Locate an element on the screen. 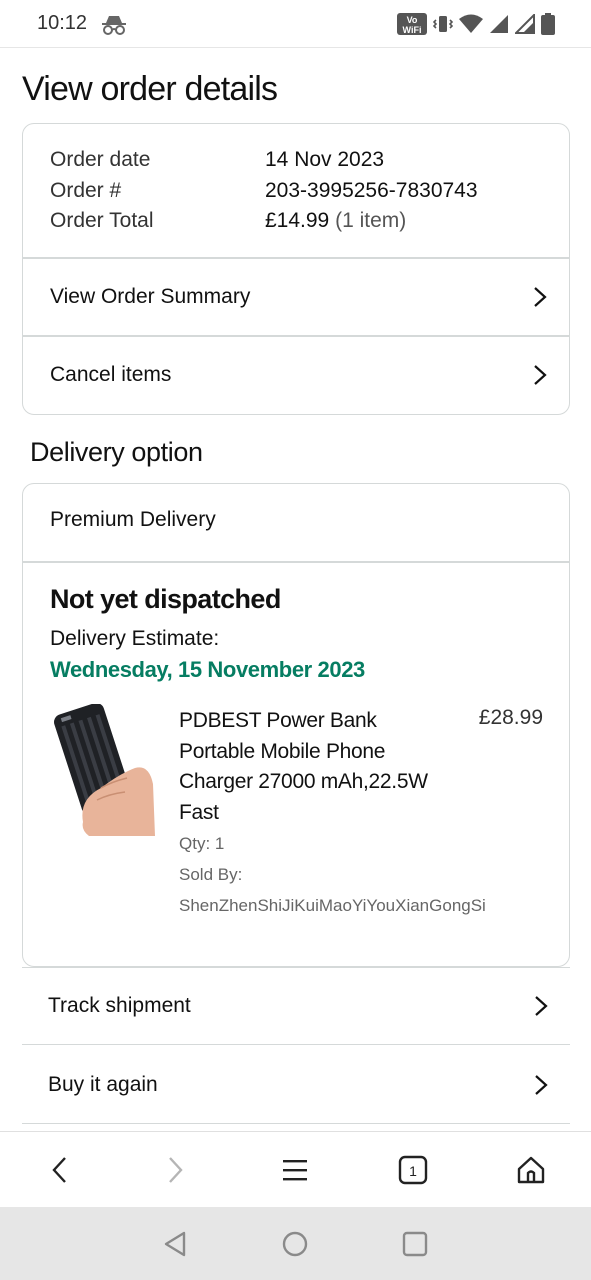 The width and height of the screenshot is (591, 1280). order-date-value: 14 Nov 2023 is located at coordinates (325, 159).